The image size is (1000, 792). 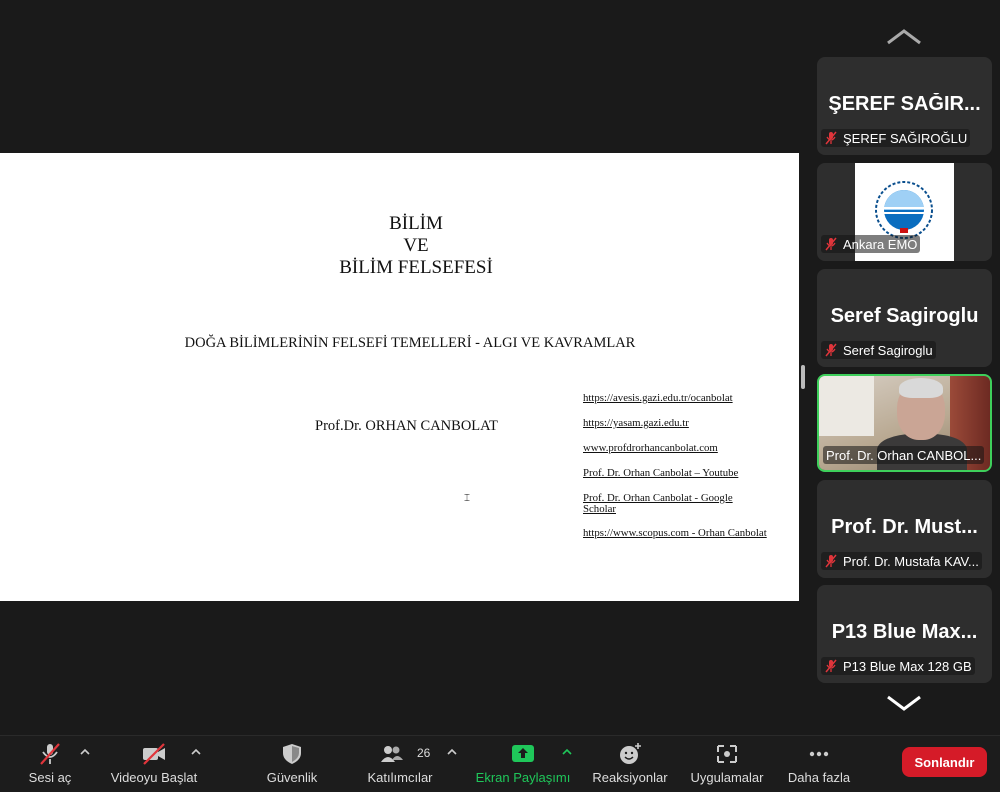 I want to click on slide-link: Prof. Dr. Orhan Canbolat – Youtube, so click(x=688, y=473).